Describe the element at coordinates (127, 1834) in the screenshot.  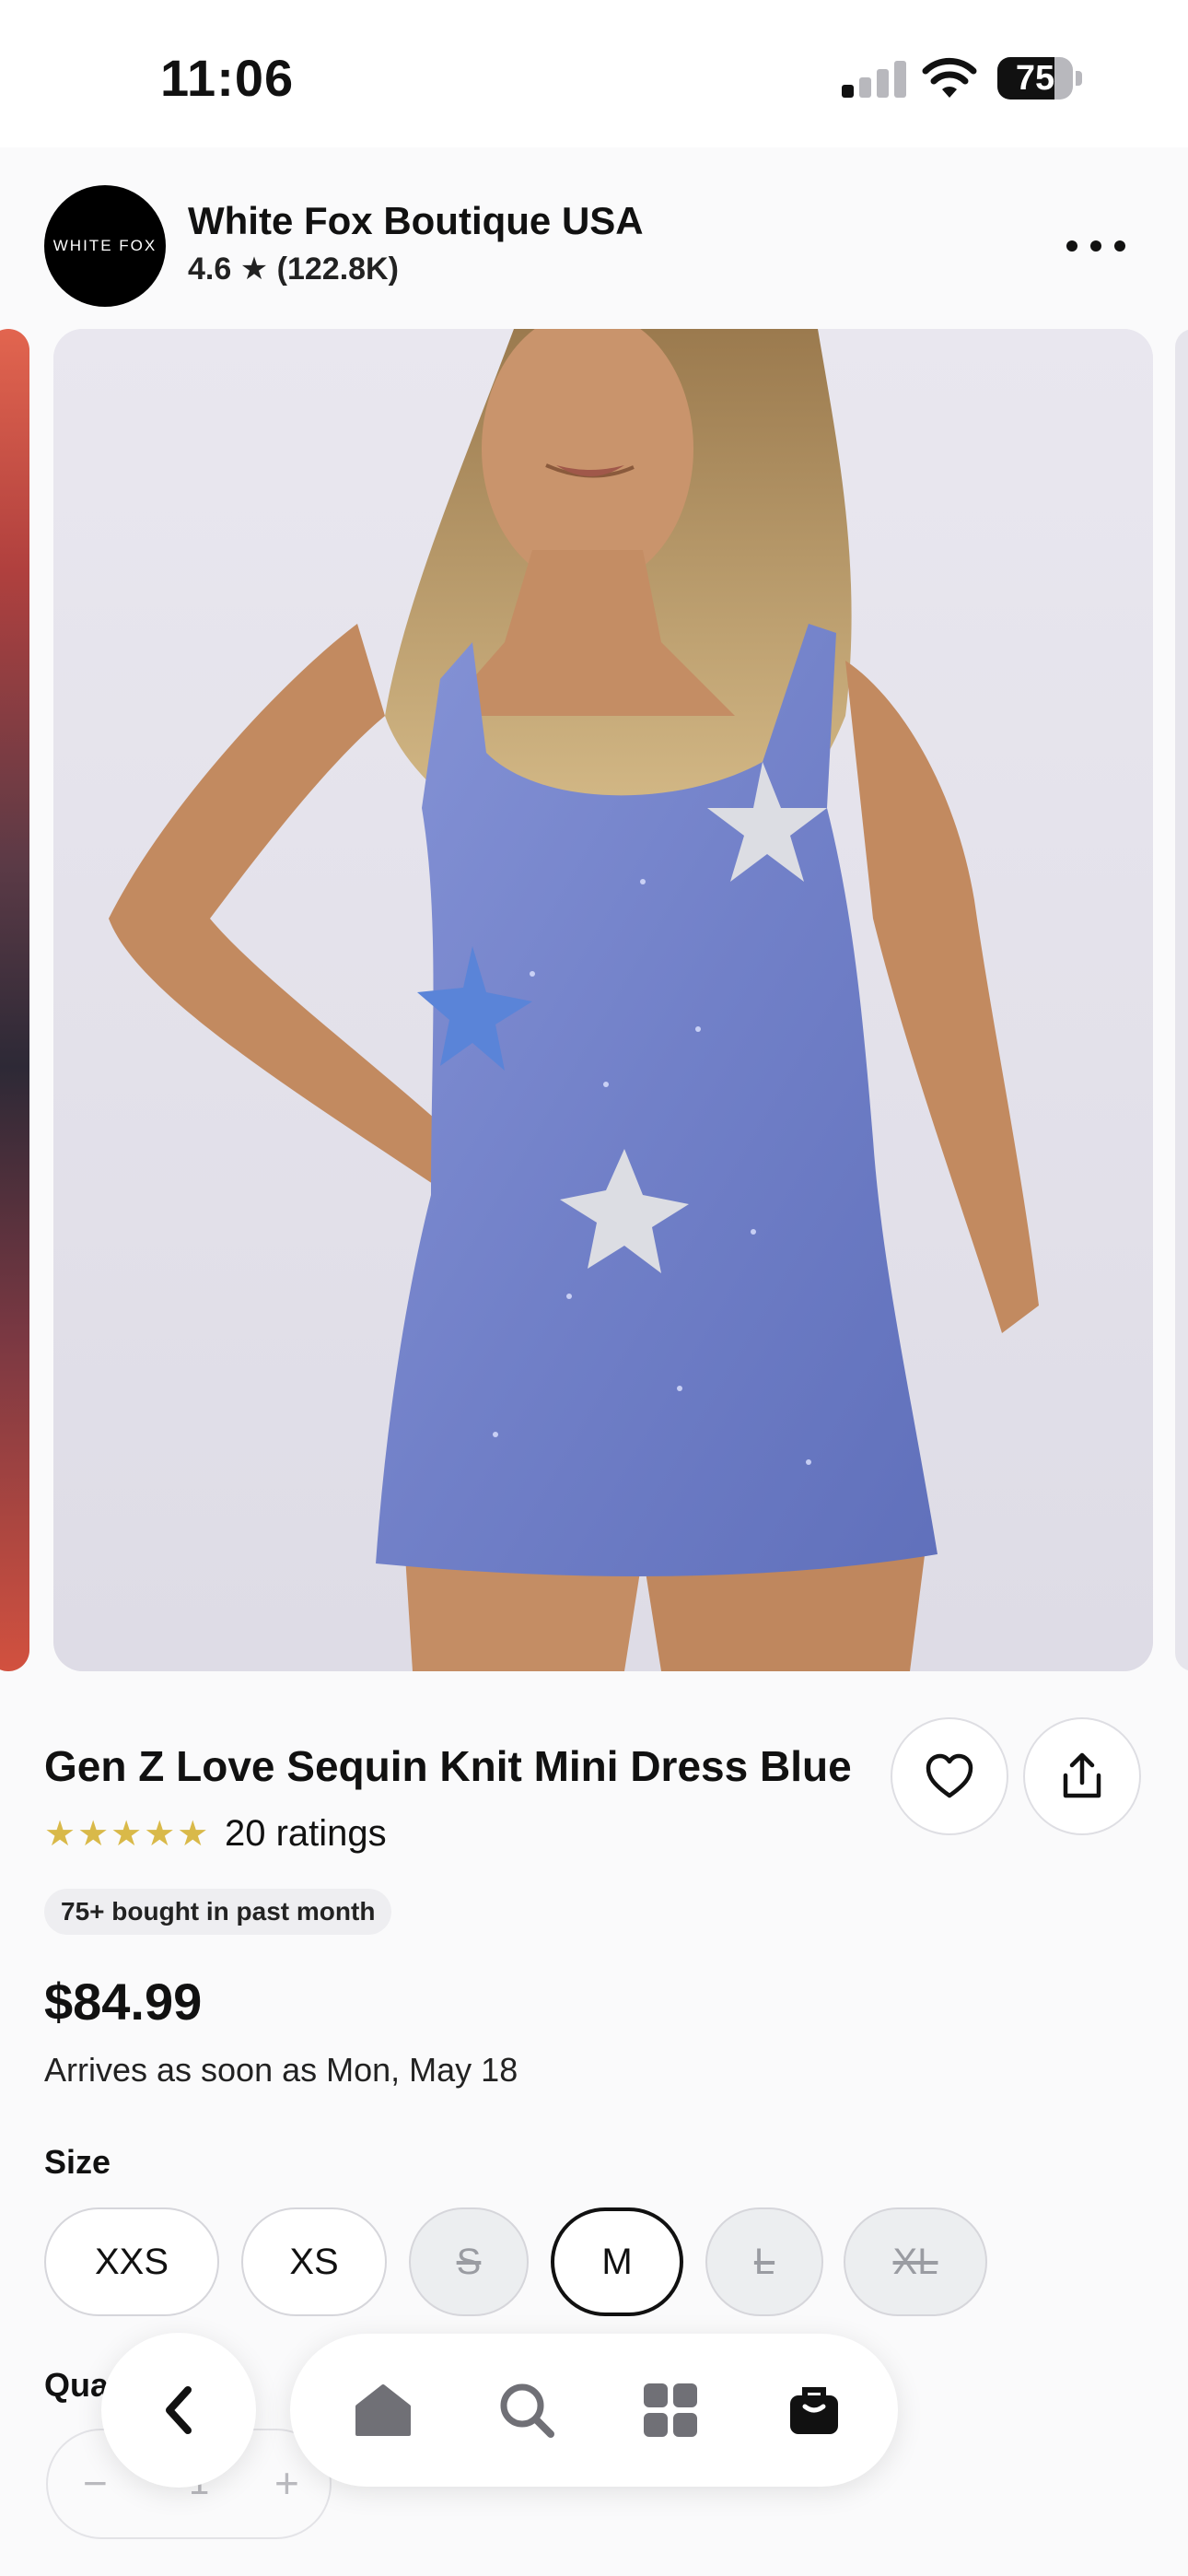
I see `rating-stars: ★★★★★` at that location.